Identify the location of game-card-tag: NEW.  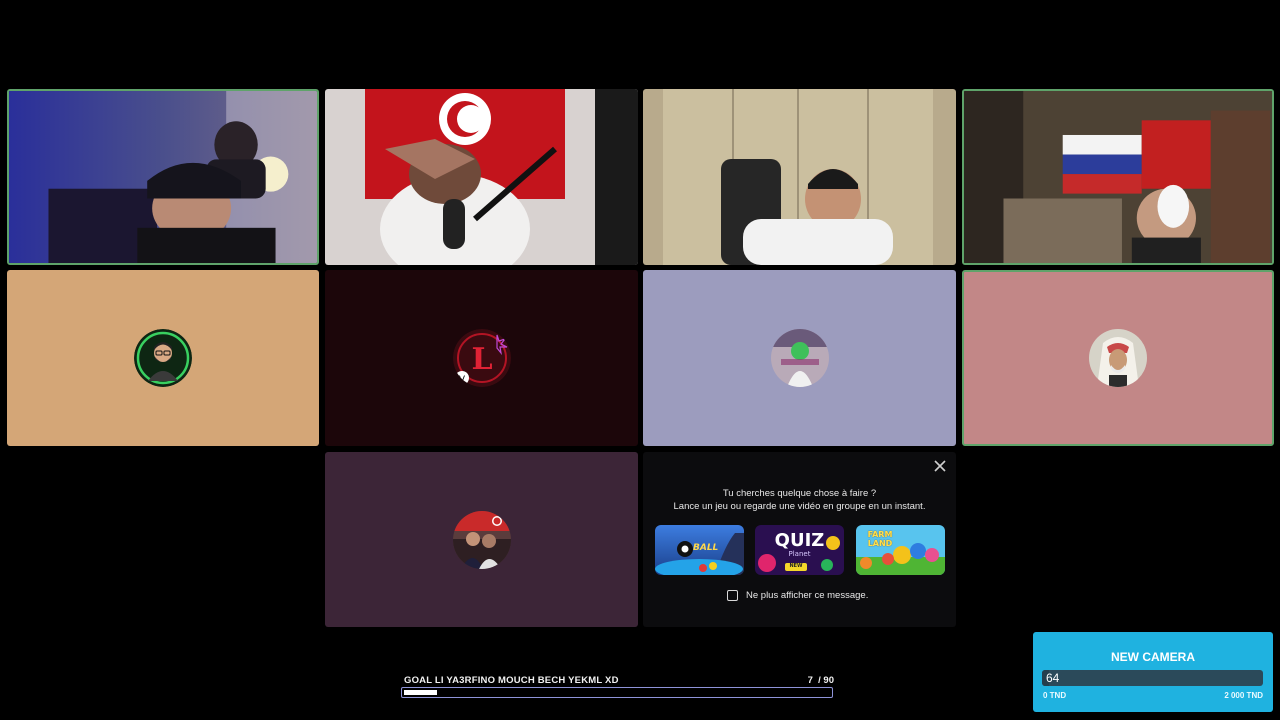
(796, 566).